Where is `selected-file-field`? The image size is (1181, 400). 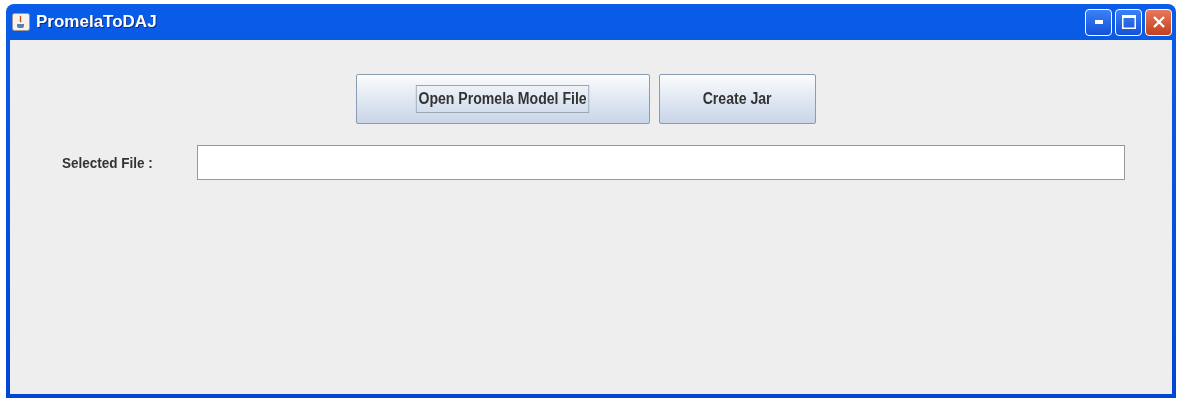
selected-file-field is located at coordinates (660, 162).